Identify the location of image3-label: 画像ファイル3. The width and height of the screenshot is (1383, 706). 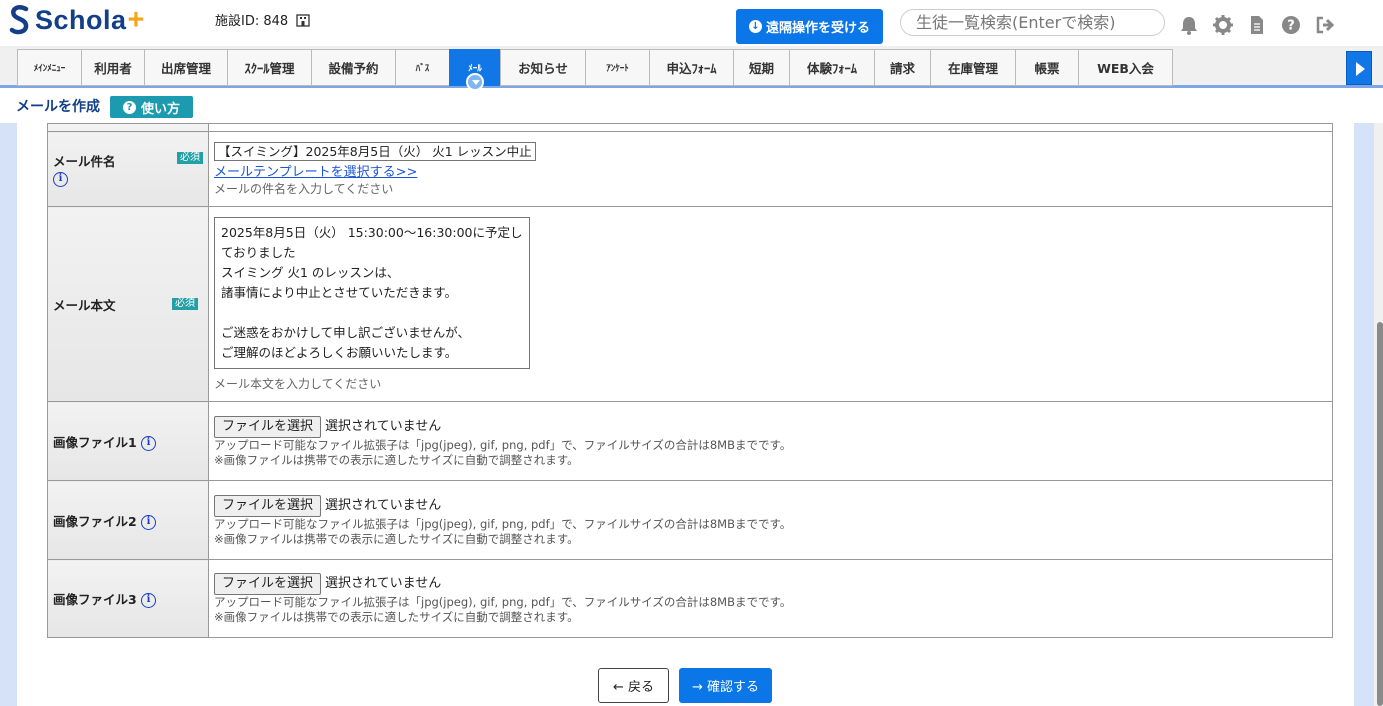
(95, 599).